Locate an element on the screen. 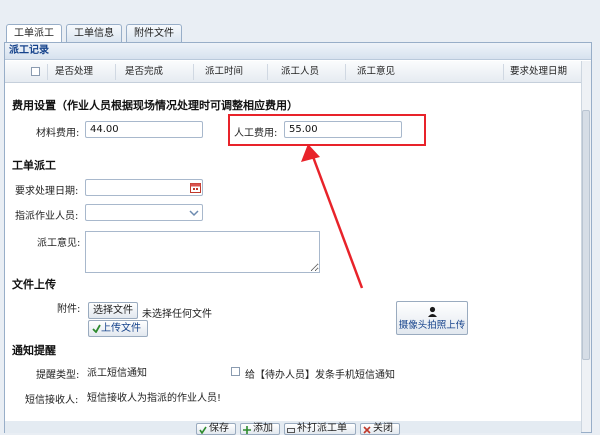 This screenshot has height=435, width=600. close-button: 关闭 is located at coordinates (380, 429).